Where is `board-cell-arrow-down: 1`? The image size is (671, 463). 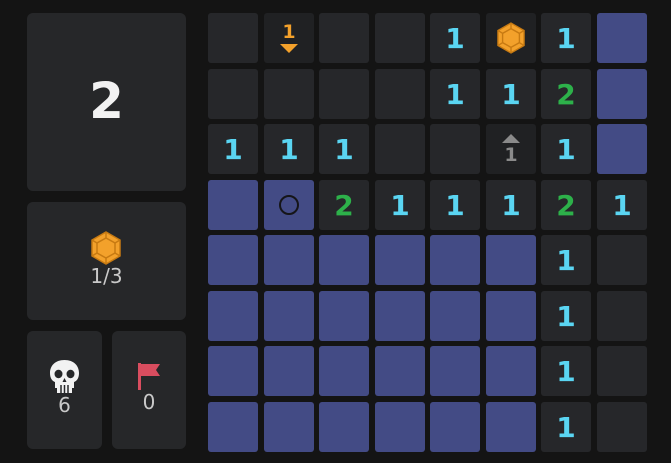
board-cell-arrow-down: 1 is located at coordinates (289, 38).